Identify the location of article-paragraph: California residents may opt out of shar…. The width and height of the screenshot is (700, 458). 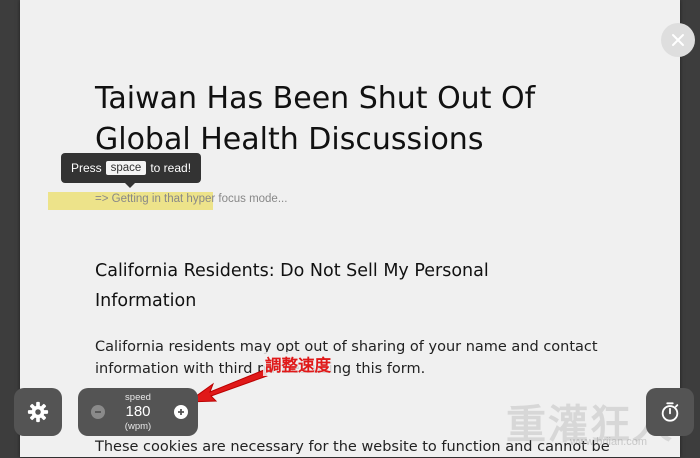
(346, 358).